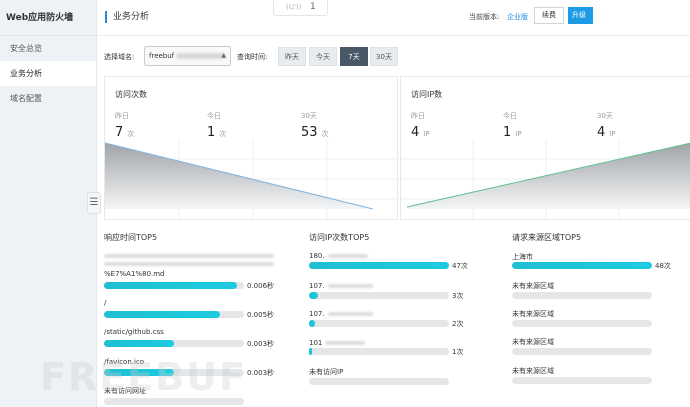 Image resolution: width=690 pixels, height=407 pixels. I want to click on visits-title: 访问次数, so click(131, 94).